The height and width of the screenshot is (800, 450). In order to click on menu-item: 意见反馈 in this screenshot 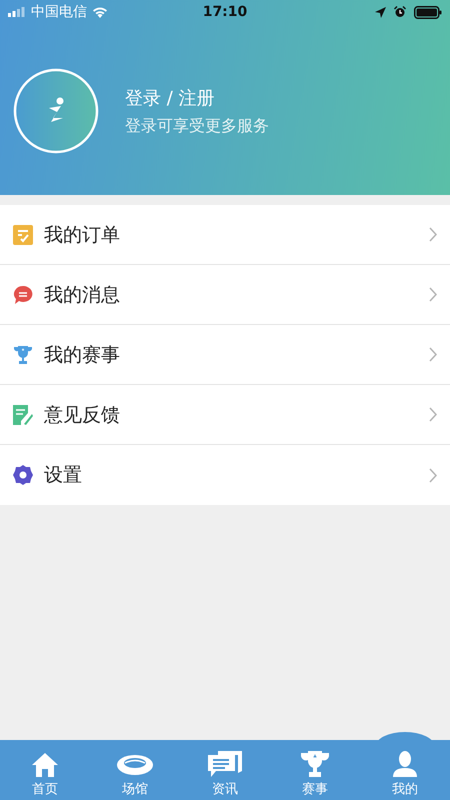, I will do `click(225, 415)`.